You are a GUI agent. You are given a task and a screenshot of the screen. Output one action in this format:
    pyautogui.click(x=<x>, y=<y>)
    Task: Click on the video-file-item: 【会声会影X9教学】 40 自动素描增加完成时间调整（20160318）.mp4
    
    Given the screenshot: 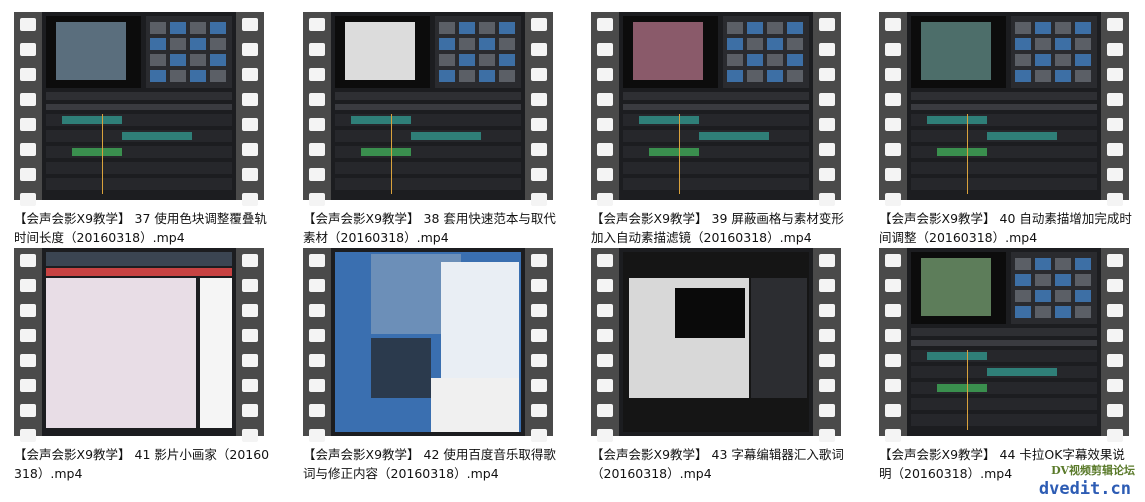 What is the action you would take?
    pyautogui.click(x=1009, y=129)
    